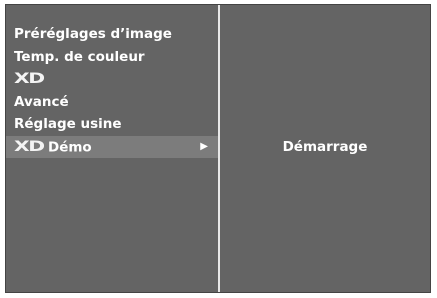  What do you see at coordinates (112, 102) in the screenshot?
I see `menu-item-advanced: Avancé` at bounding box center [112, 102].